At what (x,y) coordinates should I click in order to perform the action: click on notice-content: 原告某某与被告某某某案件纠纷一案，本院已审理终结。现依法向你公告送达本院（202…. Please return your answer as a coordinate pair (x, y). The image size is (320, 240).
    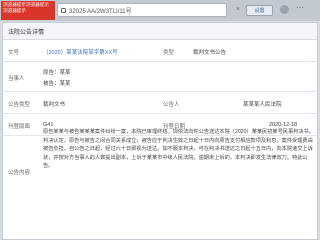
    Looking at the image, I should click on (178, 149).